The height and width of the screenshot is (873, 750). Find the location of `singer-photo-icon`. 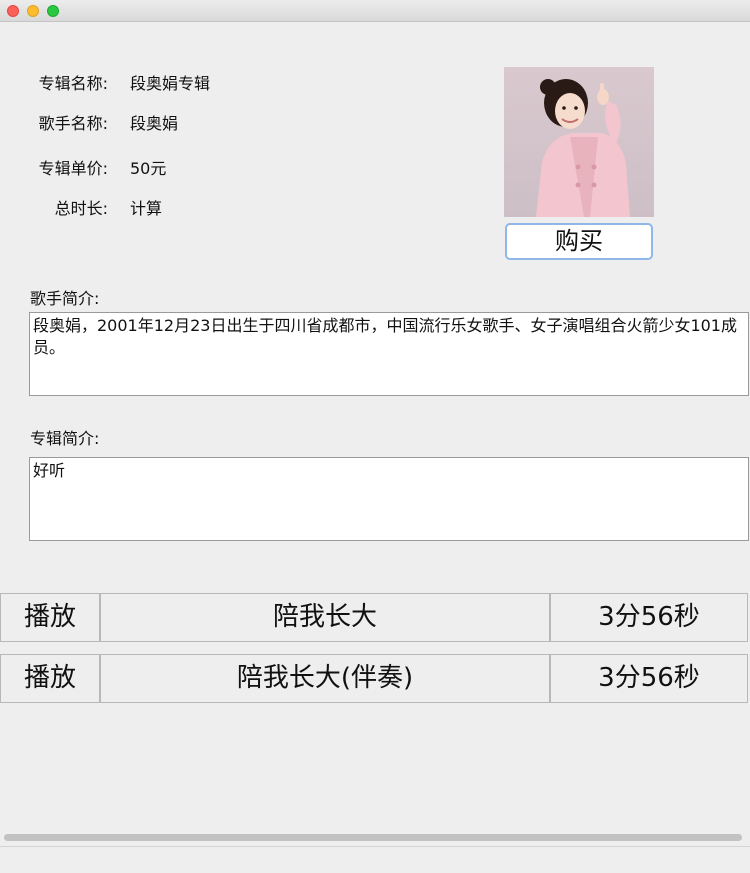

singer-photo-icon is located at coordinates (579, 142).